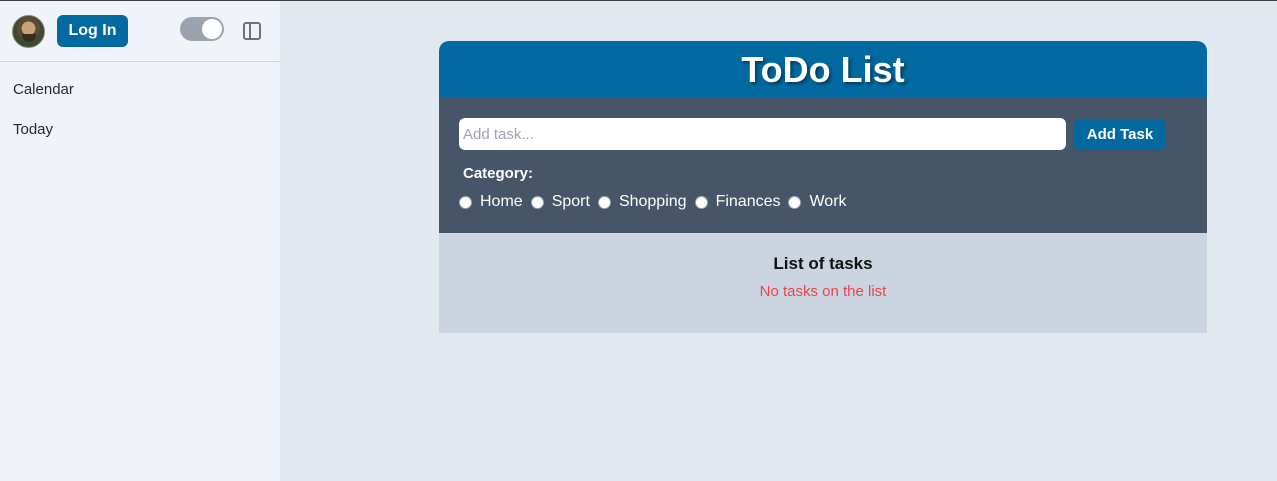 The height and width of the screenshot is (481, 1277). I want to click on empty-list-message: No tasks on the list, so click(823, 291).